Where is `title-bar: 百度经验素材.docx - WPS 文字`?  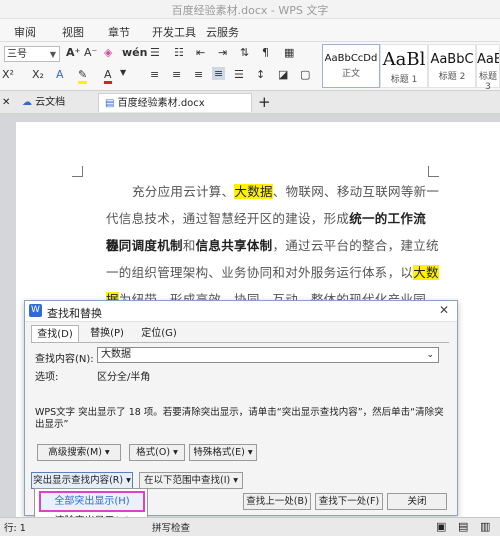
title-bar: 百度经验素材.docx - WPS 文字 is located at coordinates (250, 9).